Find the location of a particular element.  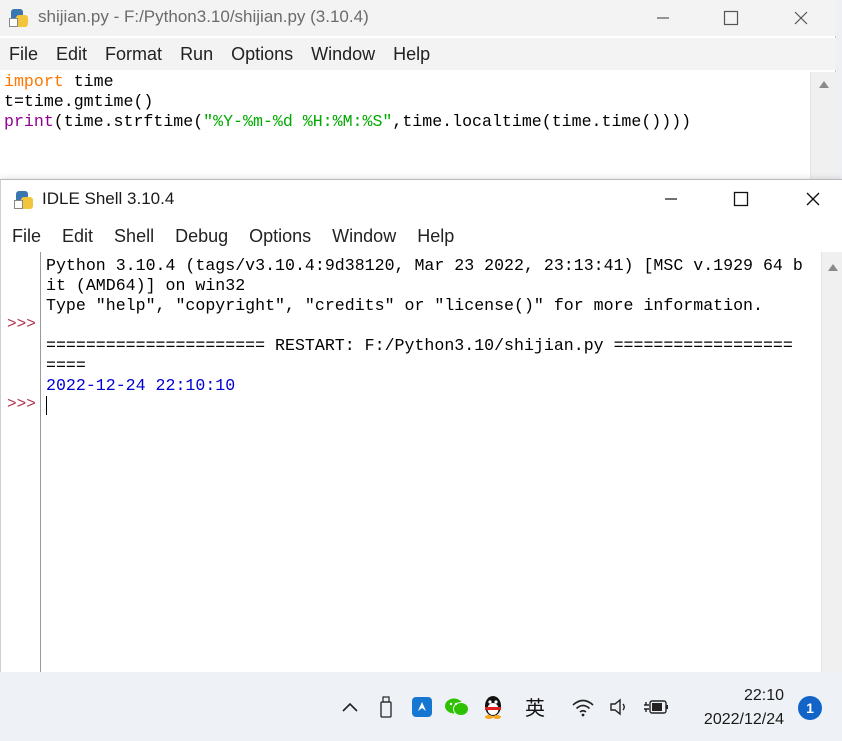

notification-badge: 1 is located at coordinates (810, 708).